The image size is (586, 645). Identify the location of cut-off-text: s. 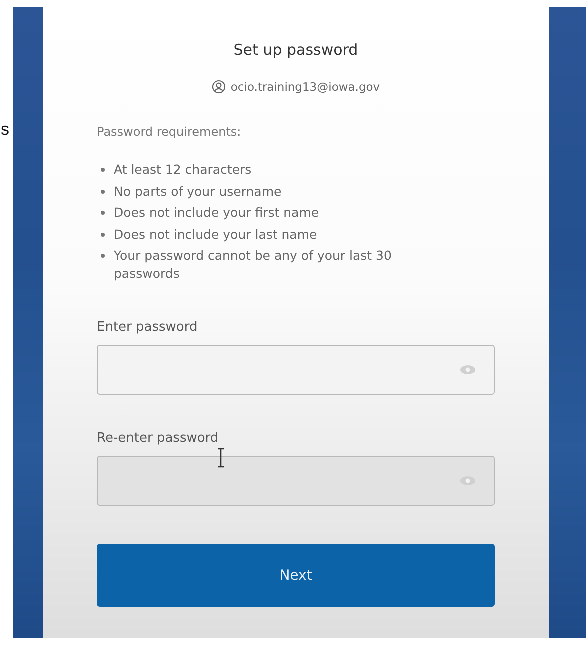
(5, 130).